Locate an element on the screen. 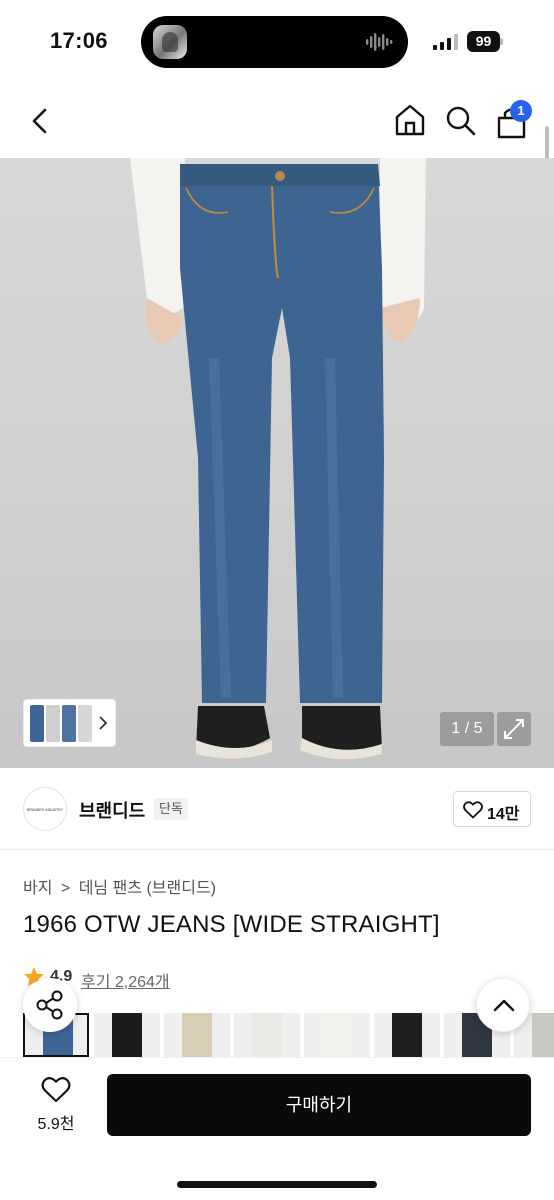 The width and height of the screenshot is (554, 1200). dynamic-island is located at coordinates (274, 42).